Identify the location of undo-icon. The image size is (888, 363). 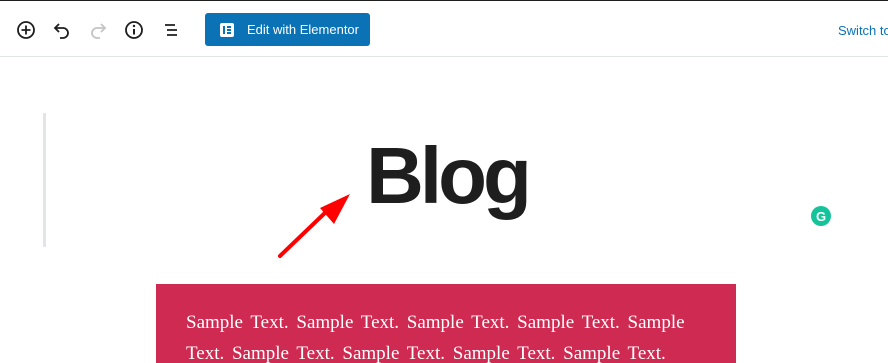
(61, 31).